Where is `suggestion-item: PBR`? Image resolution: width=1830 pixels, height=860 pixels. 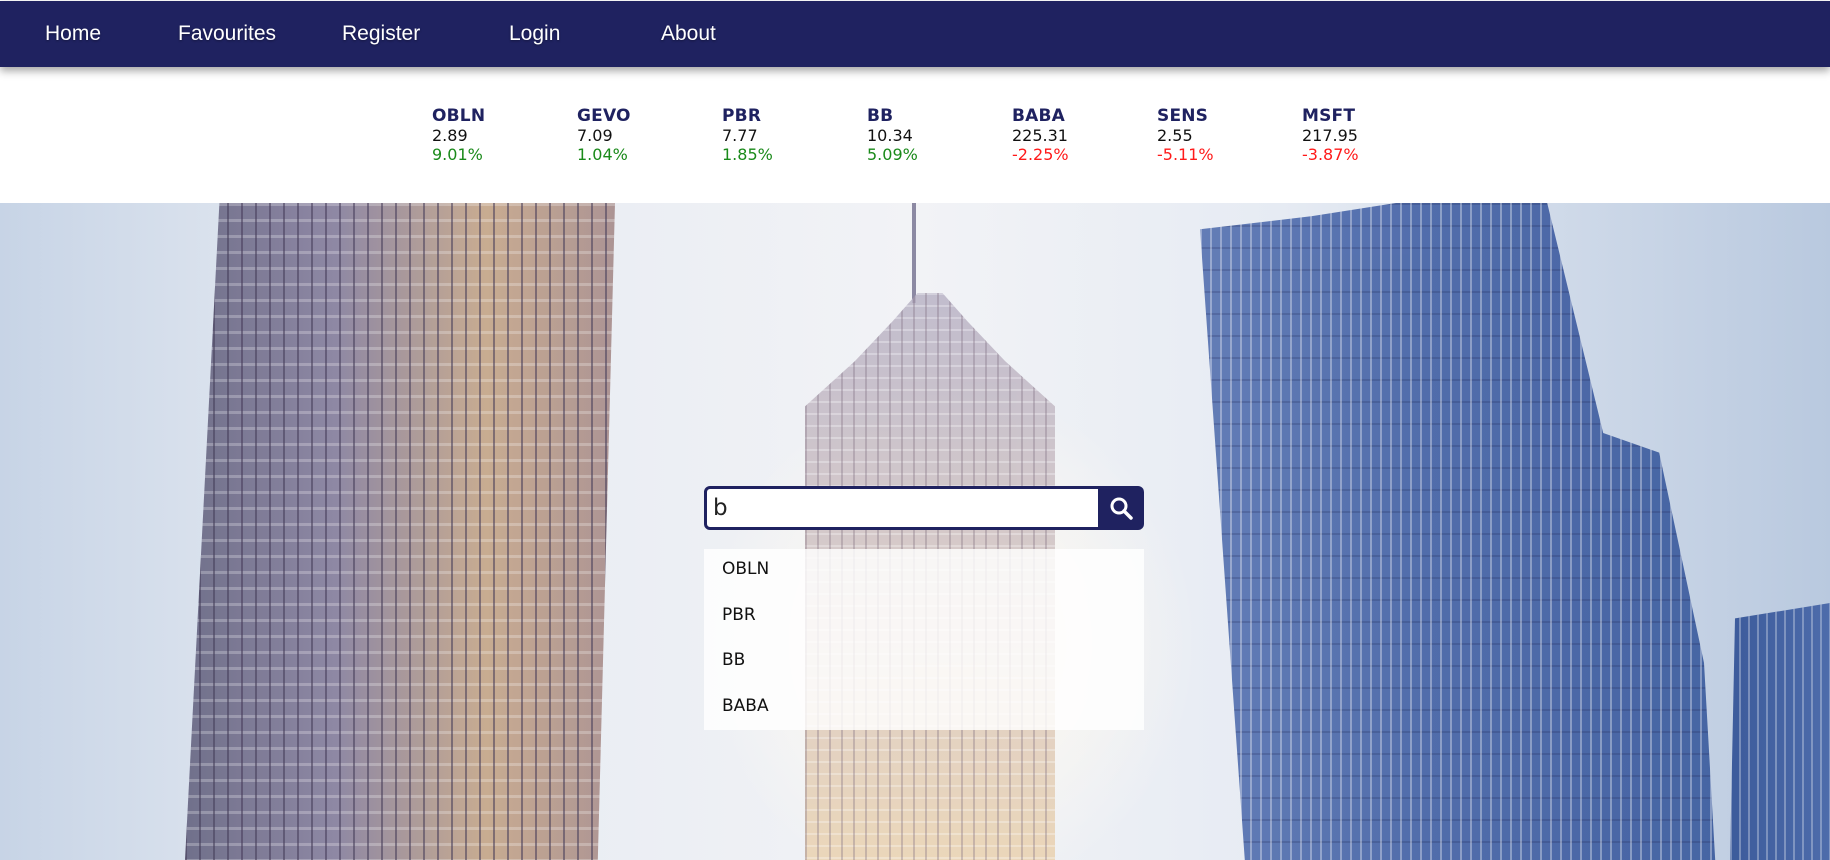
suggestion-item: PBR is located at coordinates (739, 615).